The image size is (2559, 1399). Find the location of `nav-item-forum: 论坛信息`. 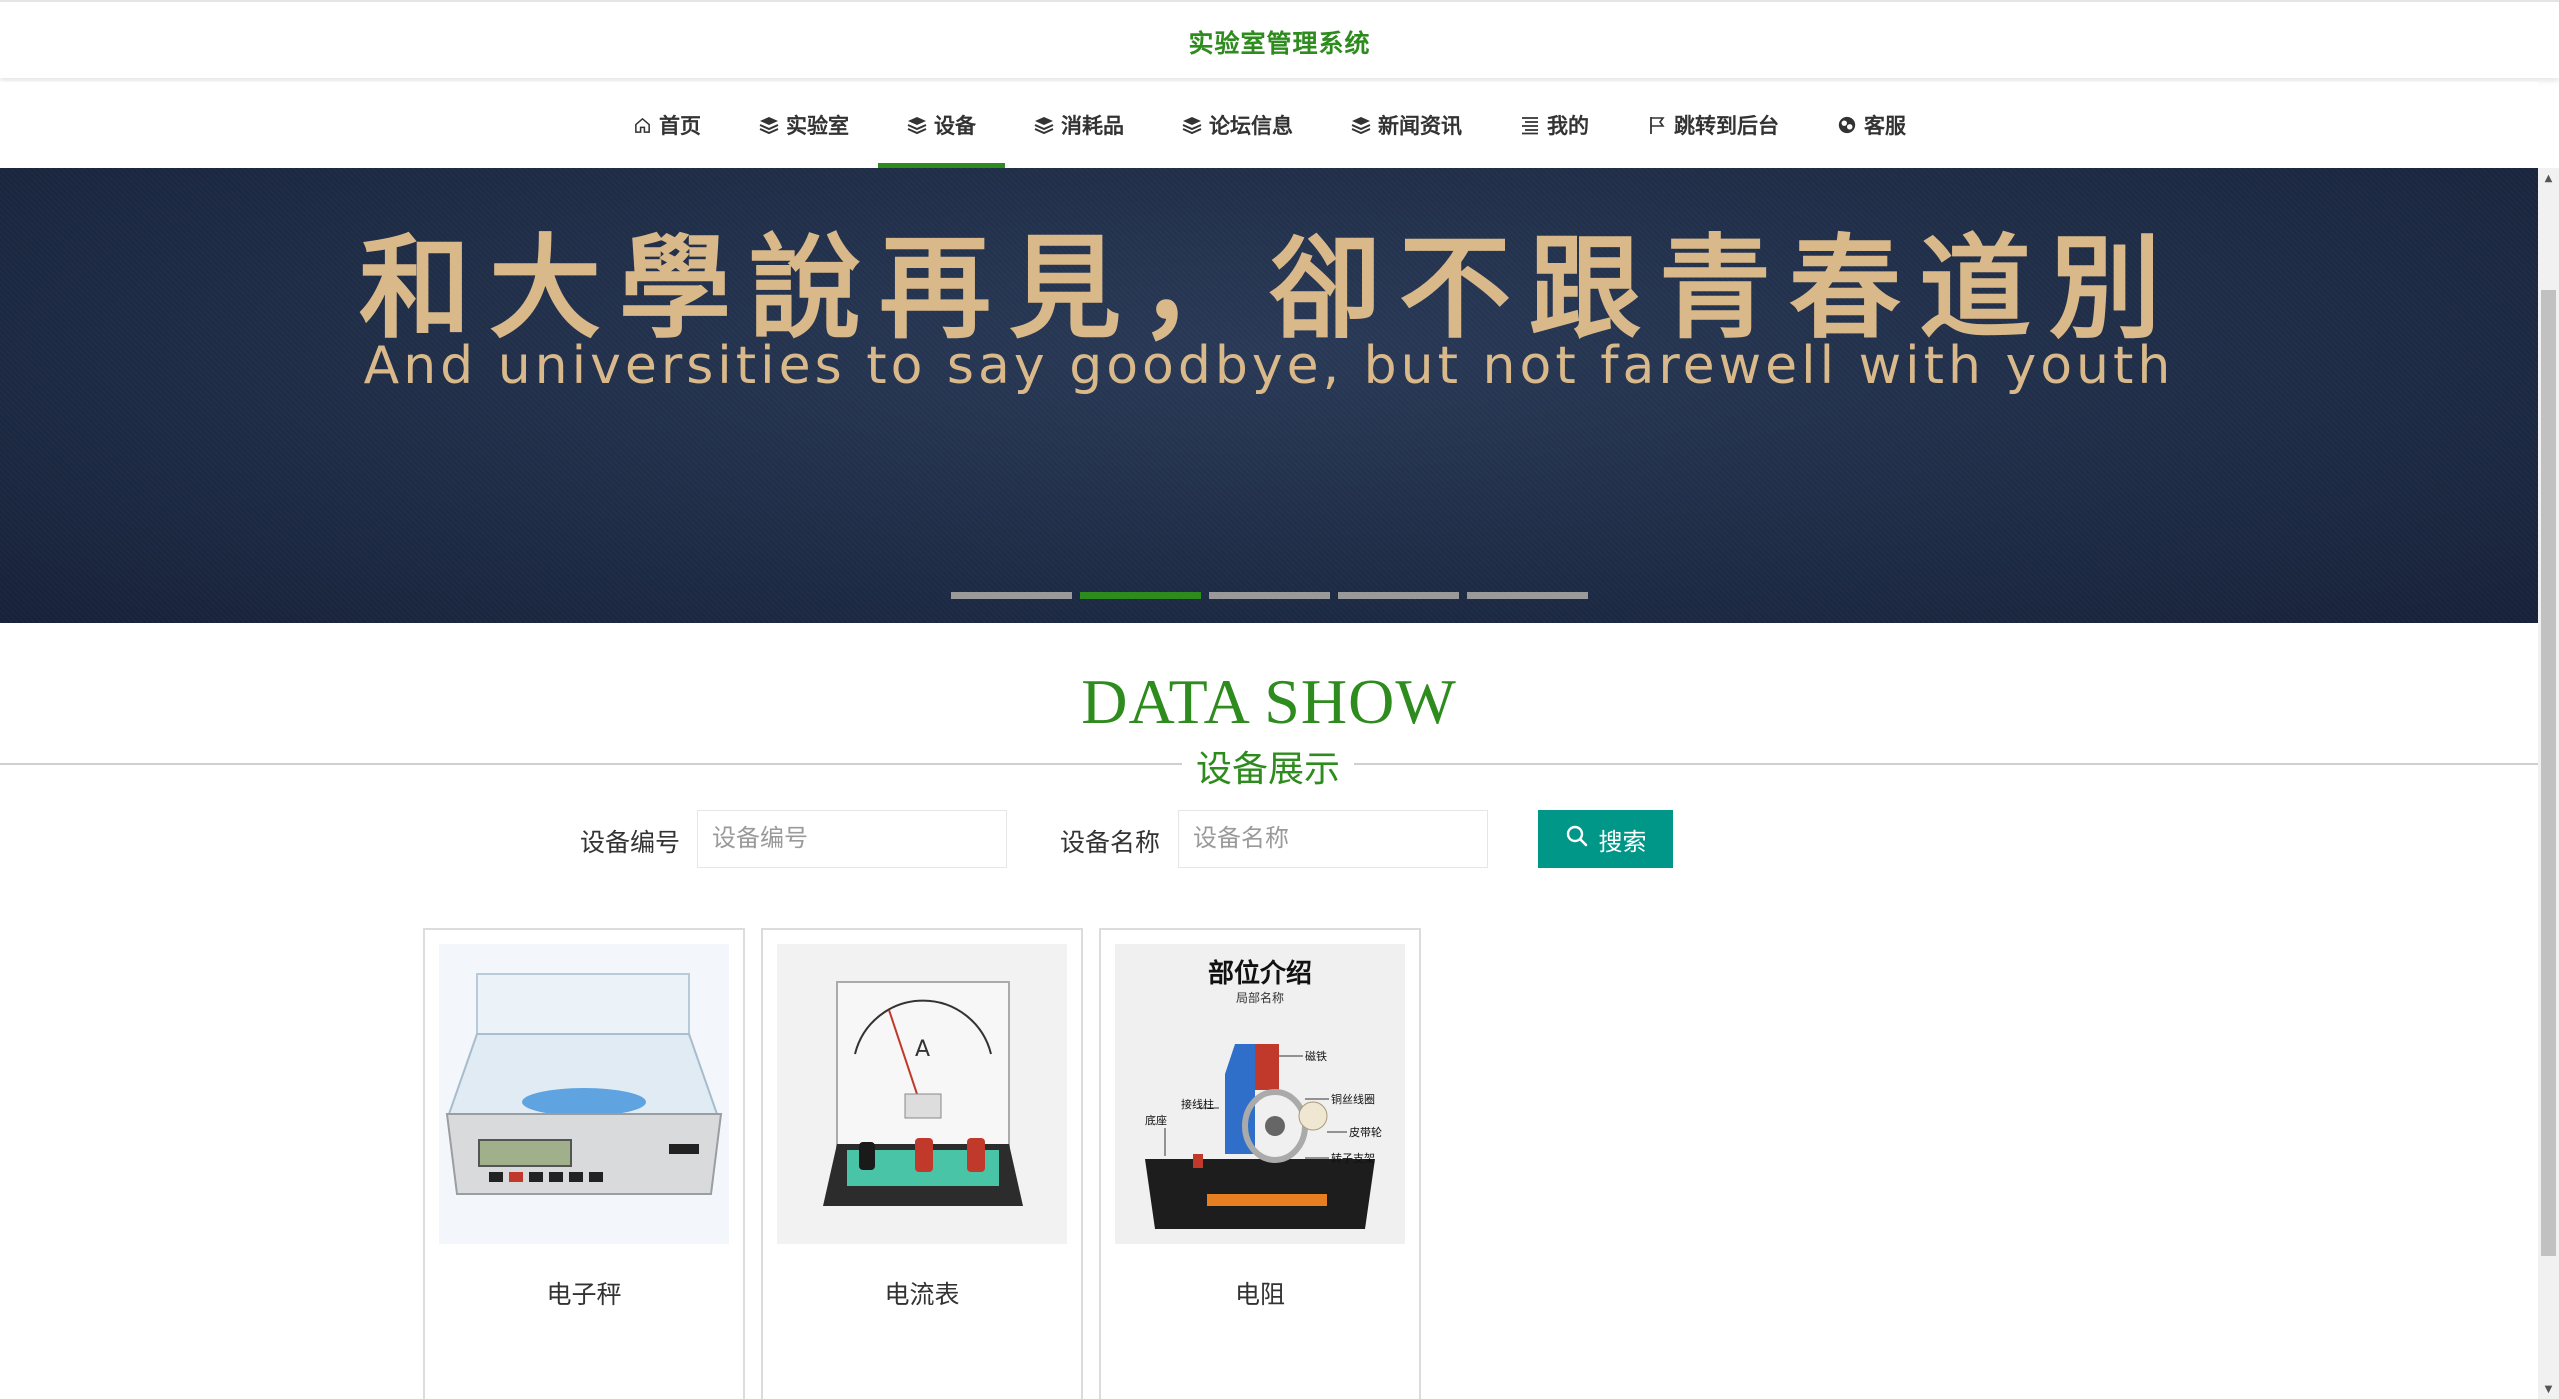

nav-item-forum: 论坛信息 is located at coordinates (1237, 125).